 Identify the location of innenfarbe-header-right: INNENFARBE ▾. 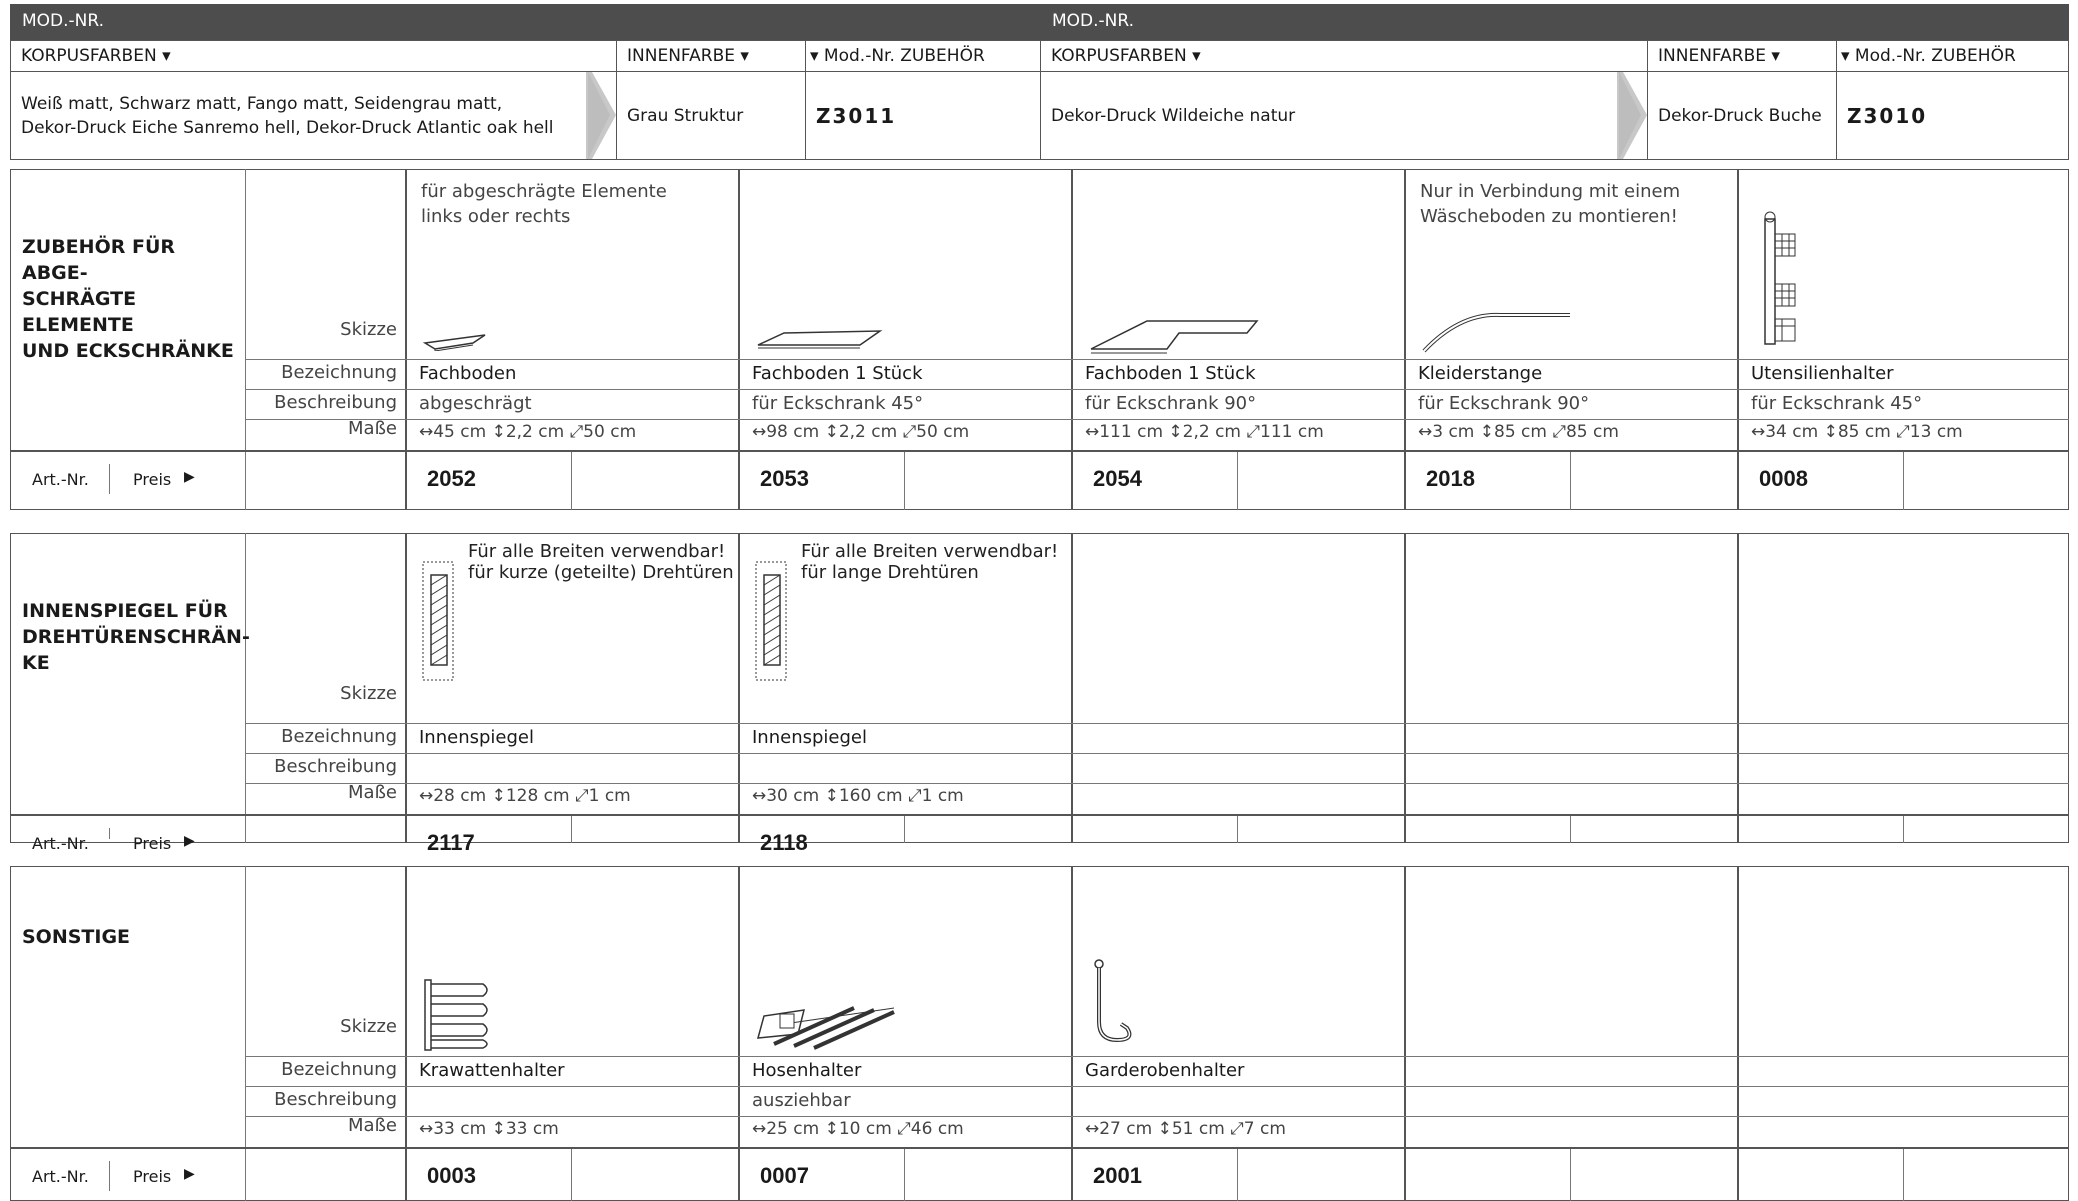
(1742, 56).